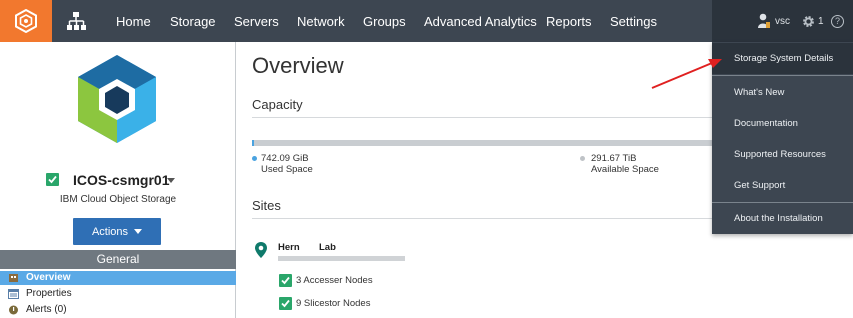 This screenshot has height=318, width=853. Describe the element at coordinates (482, 218) in the screenshot. I see `sites-divider` at that location.